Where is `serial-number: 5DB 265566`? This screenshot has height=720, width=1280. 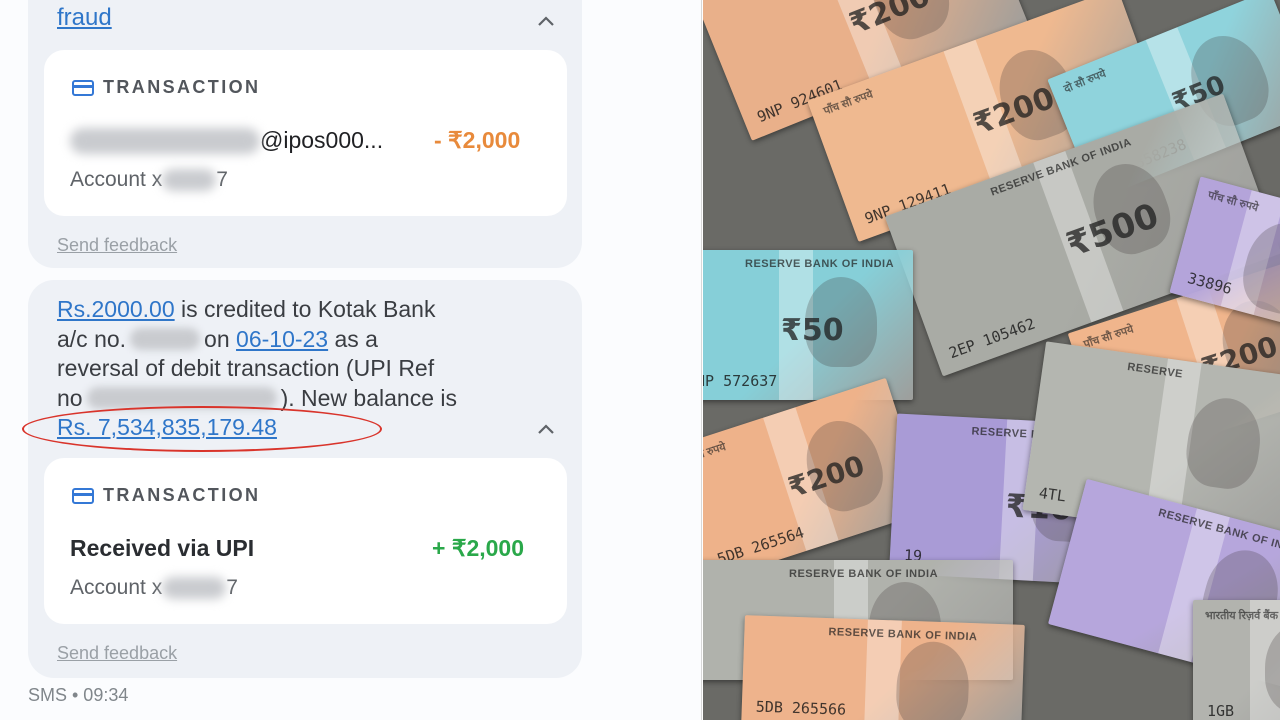 serial-number: 5DB 265566 is located at coordinates (801, 708).